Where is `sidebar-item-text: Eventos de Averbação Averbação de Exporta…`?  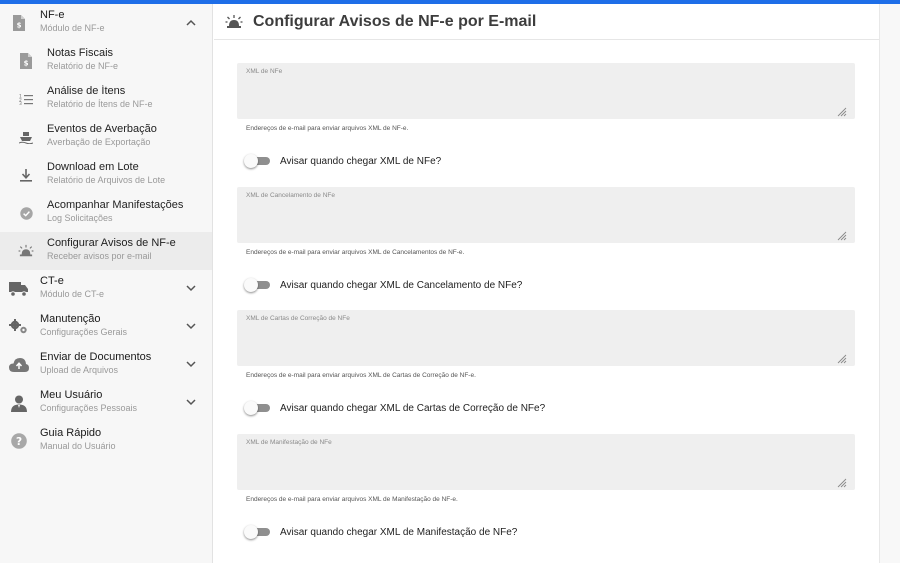 sidebar-item-text: Eventos de Averbação Averbação de Exporta… is located at coordinates (102, 136).